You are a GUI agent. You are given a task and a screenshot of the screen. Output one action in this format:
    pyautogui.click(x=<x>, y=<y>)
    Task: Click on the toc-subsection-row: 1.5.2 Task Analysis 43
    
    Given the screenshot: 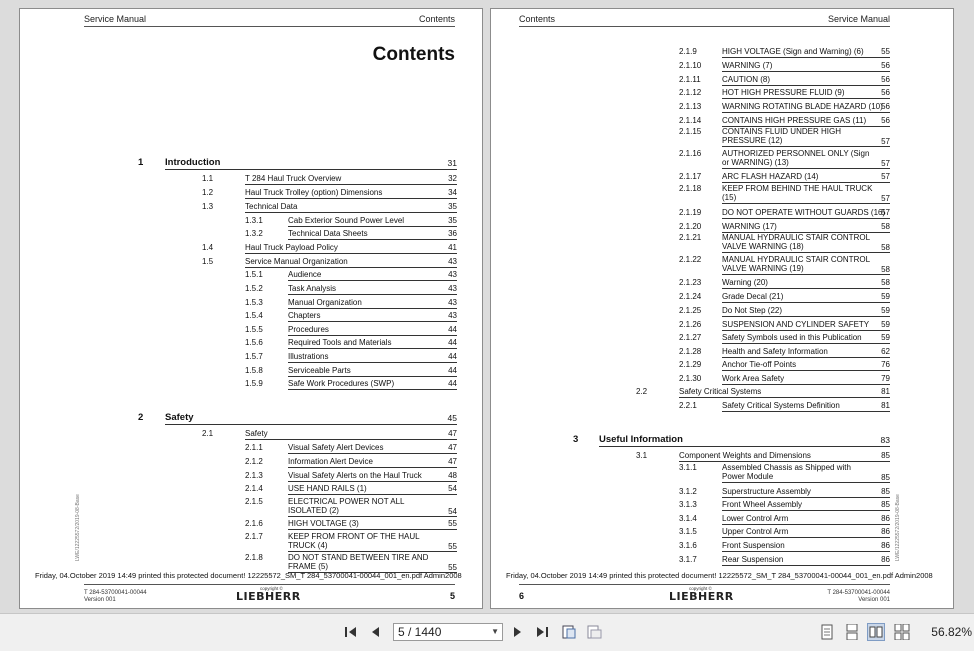 What is the action you would take?
    pyautogui.click(x=351, y=289)
    